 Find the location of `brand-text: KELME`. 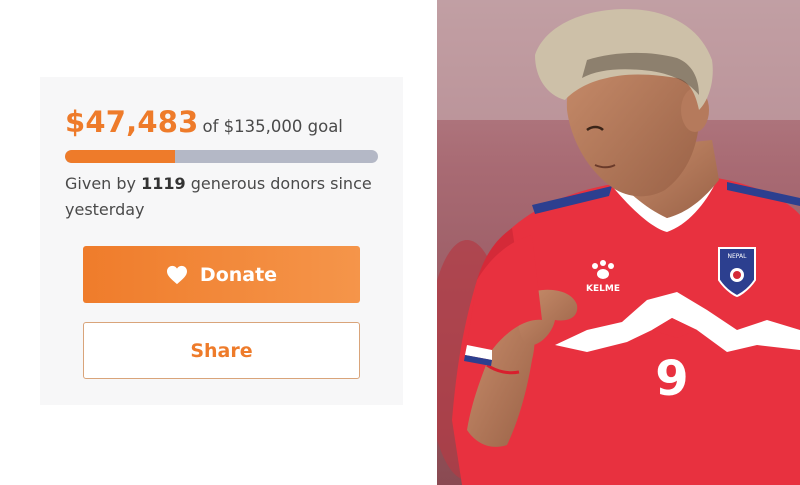

brand-text: KELME is located at coordinates (603, 289).